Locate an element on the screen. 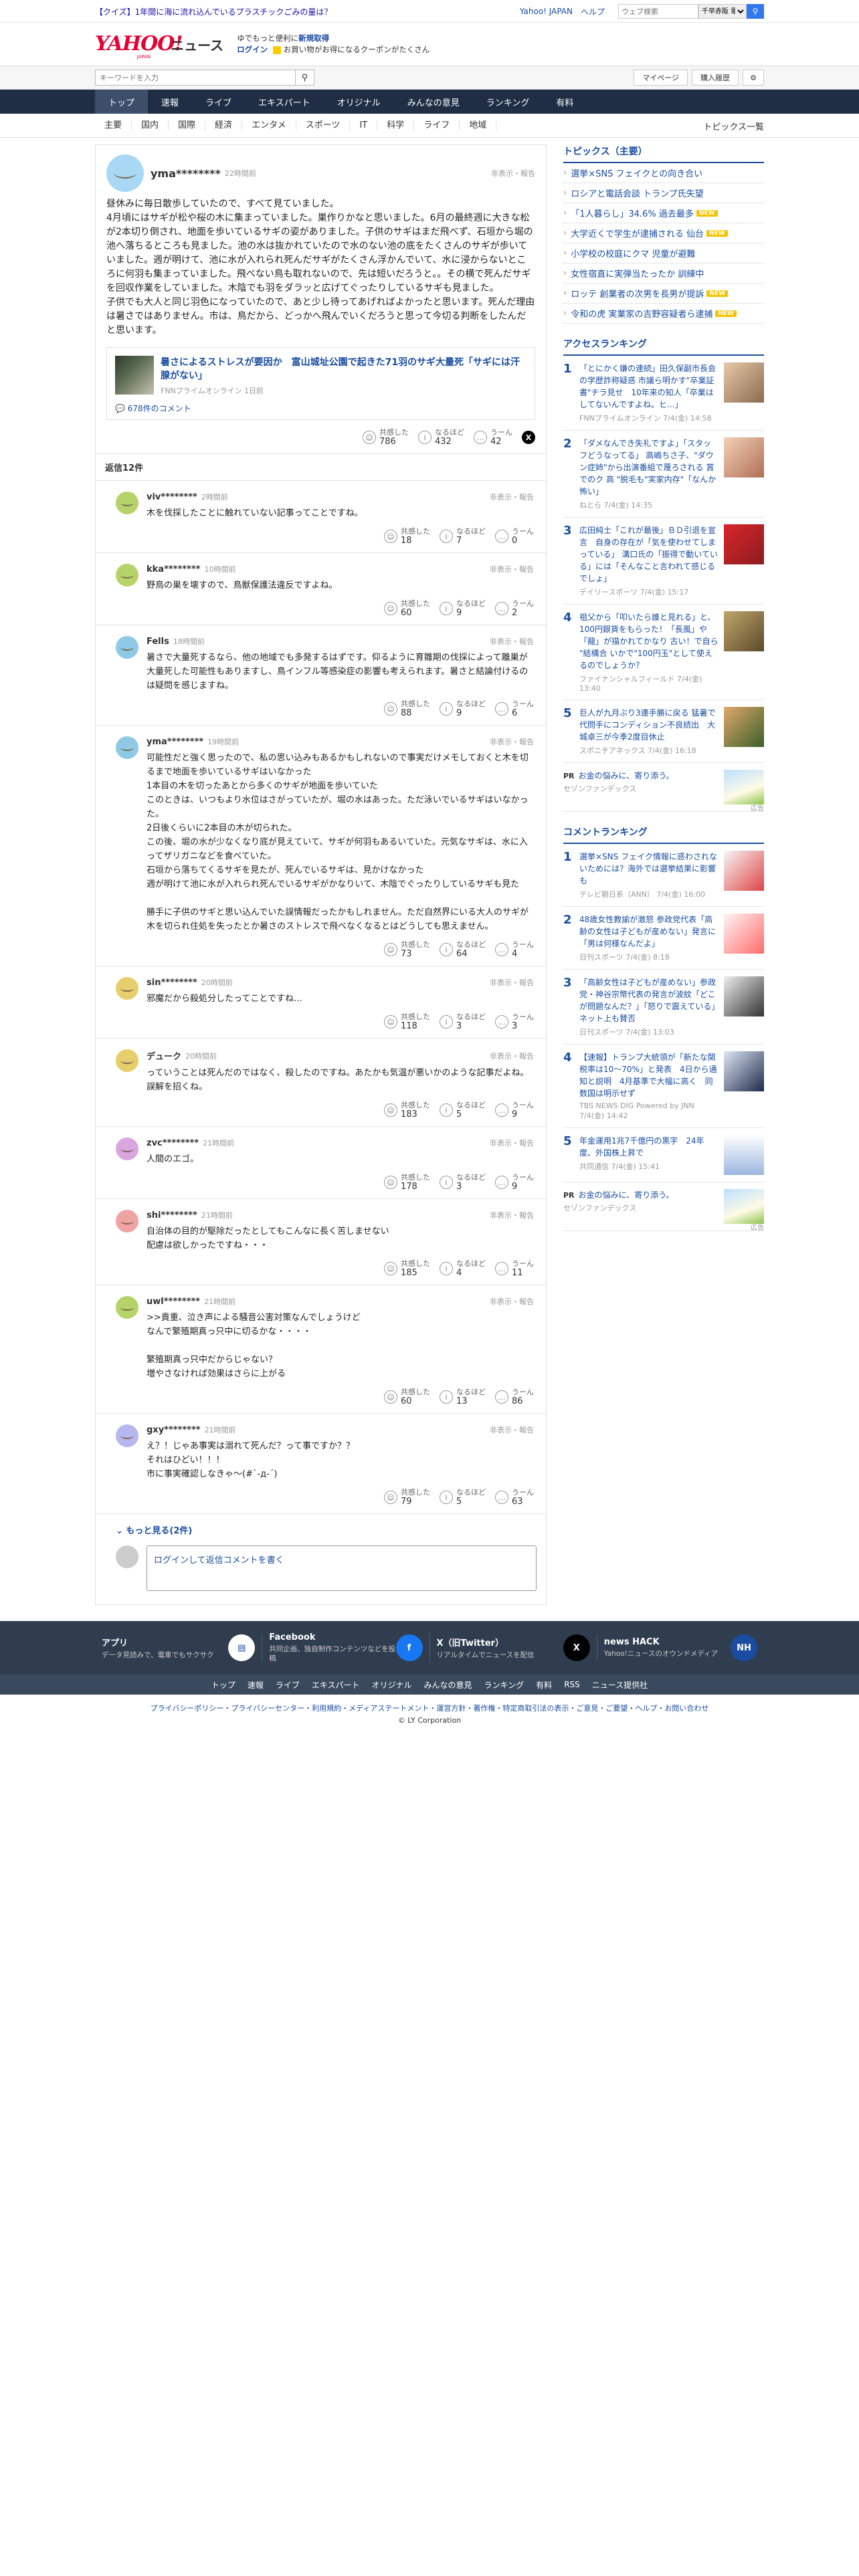 This screenshot has width=859, height=2576. mypage-button: マイページ is located at coordinates (661, 78).